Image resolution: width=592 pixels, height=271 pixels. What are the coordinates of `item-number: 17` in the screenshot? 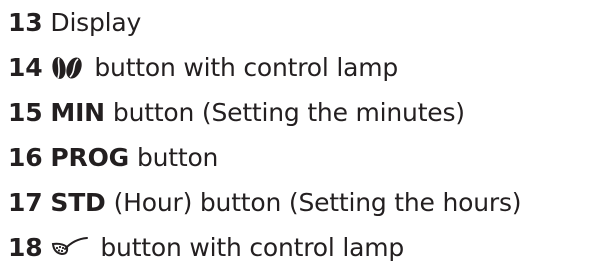 It's located at (25, 202).